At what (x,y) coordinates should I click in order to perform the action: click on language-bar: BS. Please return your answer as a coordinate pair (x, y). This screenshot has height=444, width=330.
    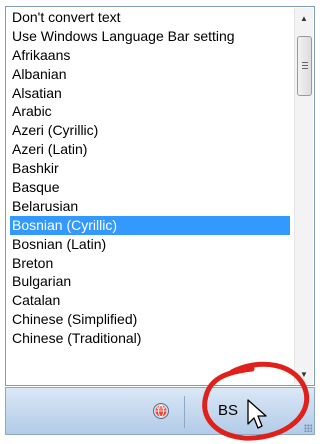
    Looking at the image, I should click on (160, 411).